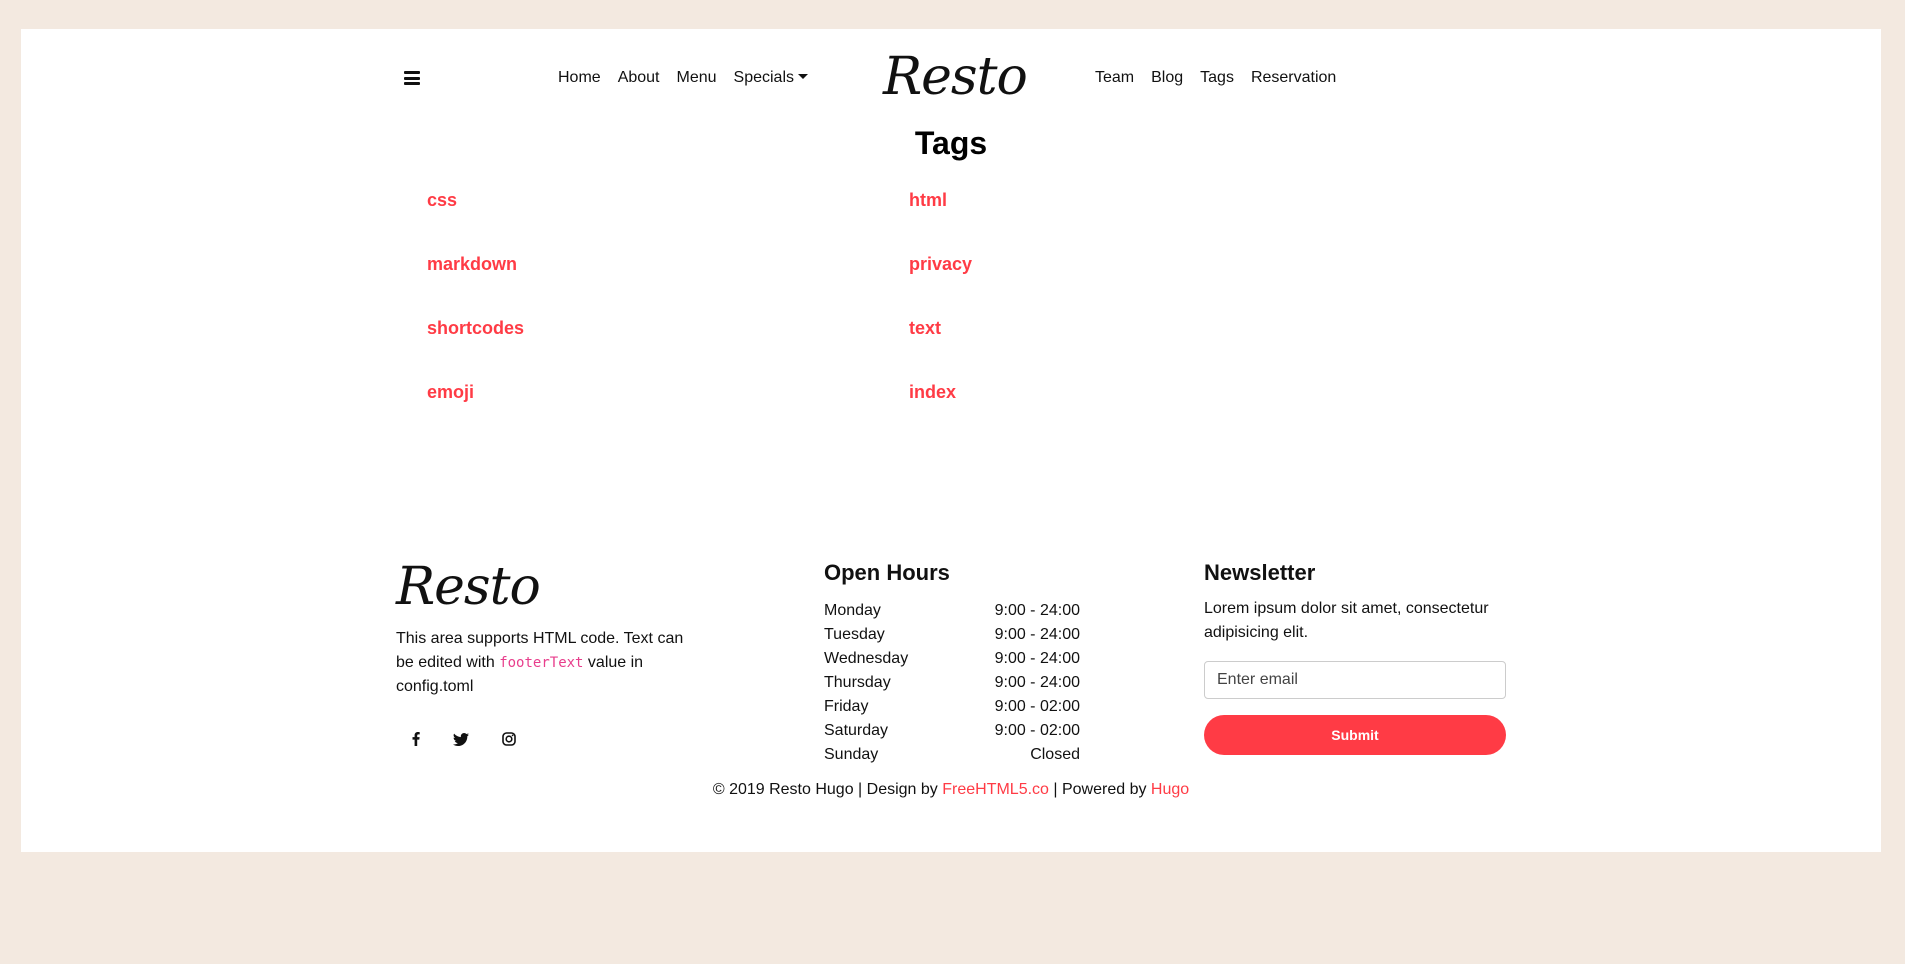 This screenshot has width=1905, height=964. Describe the element at coordinates (472, 264) in the screenshot. I see `tag-link-markdown: markdown` at that location.